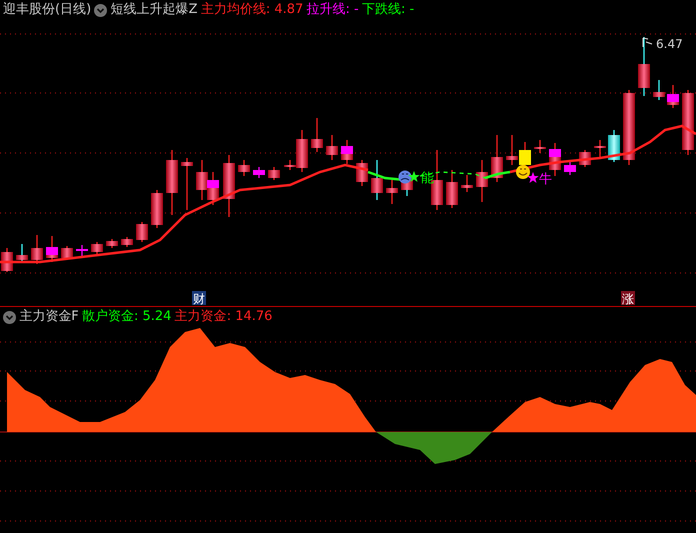 The image size is (696, 533). Describe the element at coordinates (223, 317) in the screenshot. I see `legend-value: 主力资金: 14.76` at that location.